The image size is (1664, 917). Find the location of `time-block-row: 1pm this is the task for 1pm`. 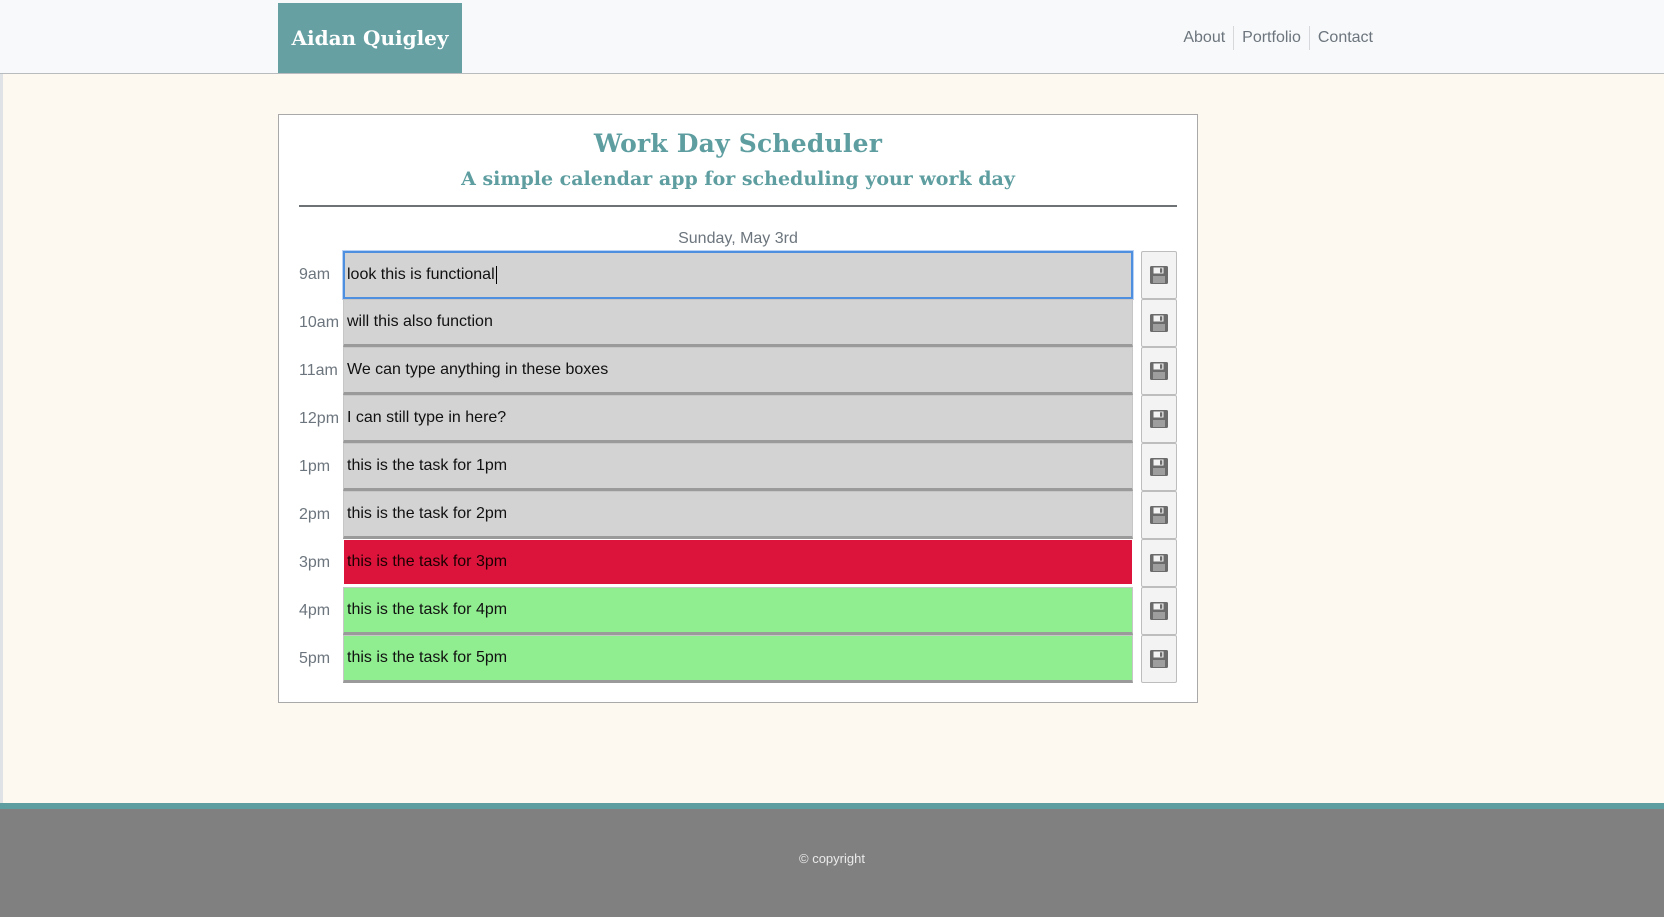

time-block-row: 1pm this is the task for 1pm is located at coordinates (738, 467).